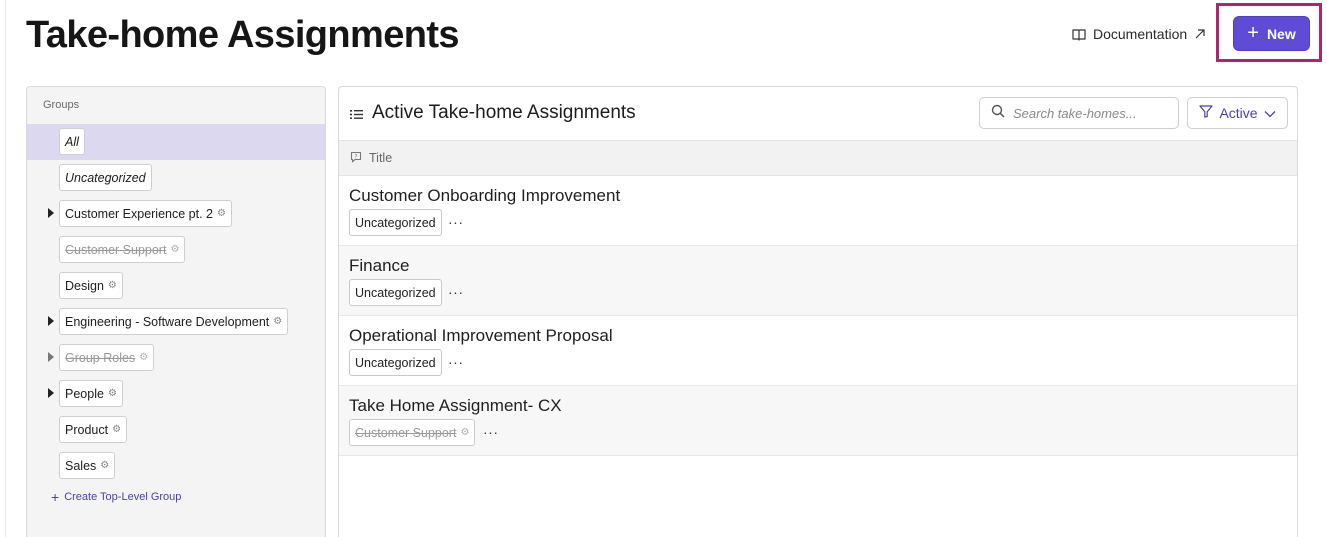 This screenshot has height=537, width=1327. I want to click on group-item-all: All, so click(176, 142).